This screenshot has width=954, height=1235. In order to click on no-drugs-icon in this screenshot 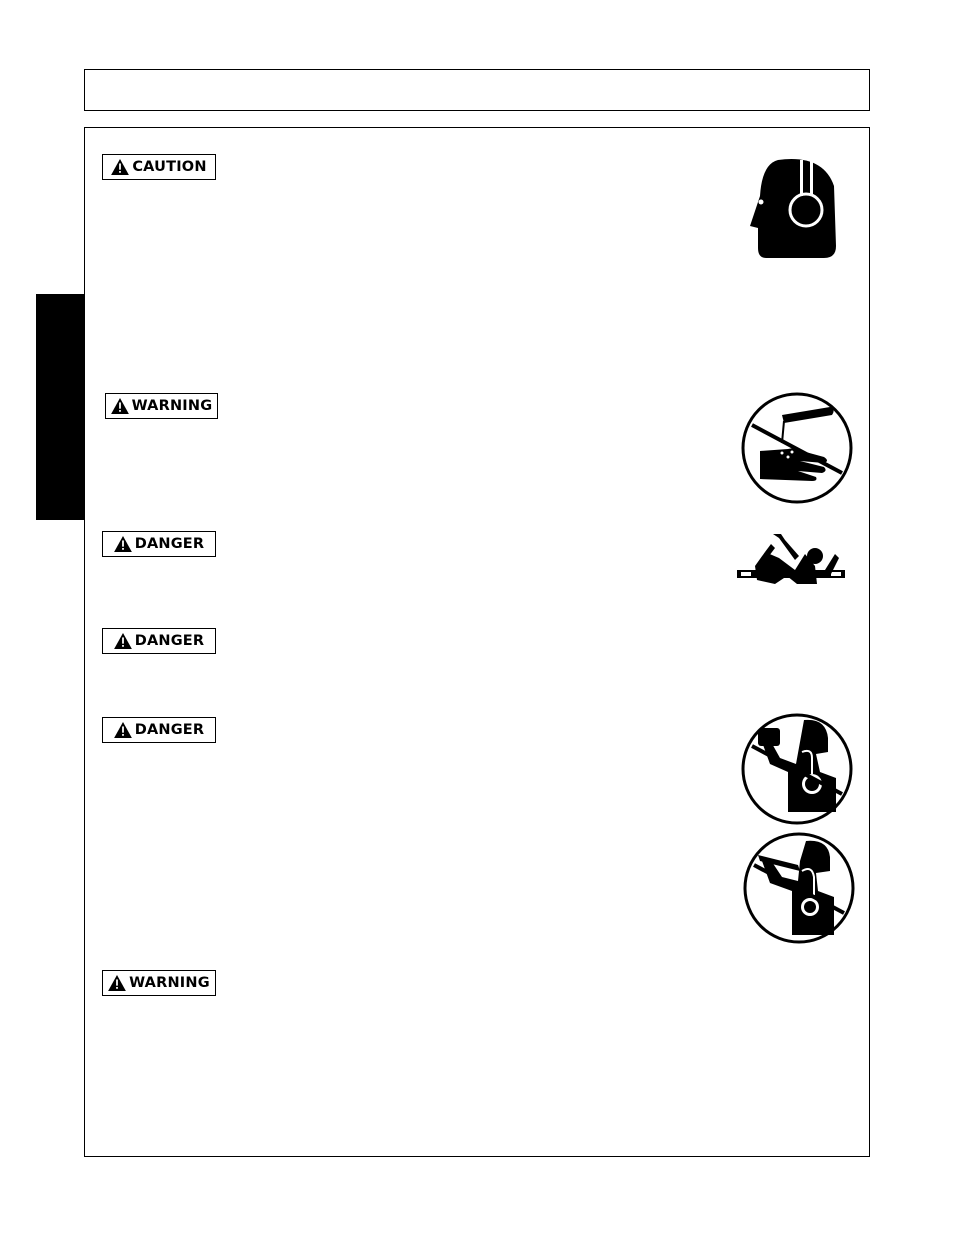, I will do `click(797, 769)`.